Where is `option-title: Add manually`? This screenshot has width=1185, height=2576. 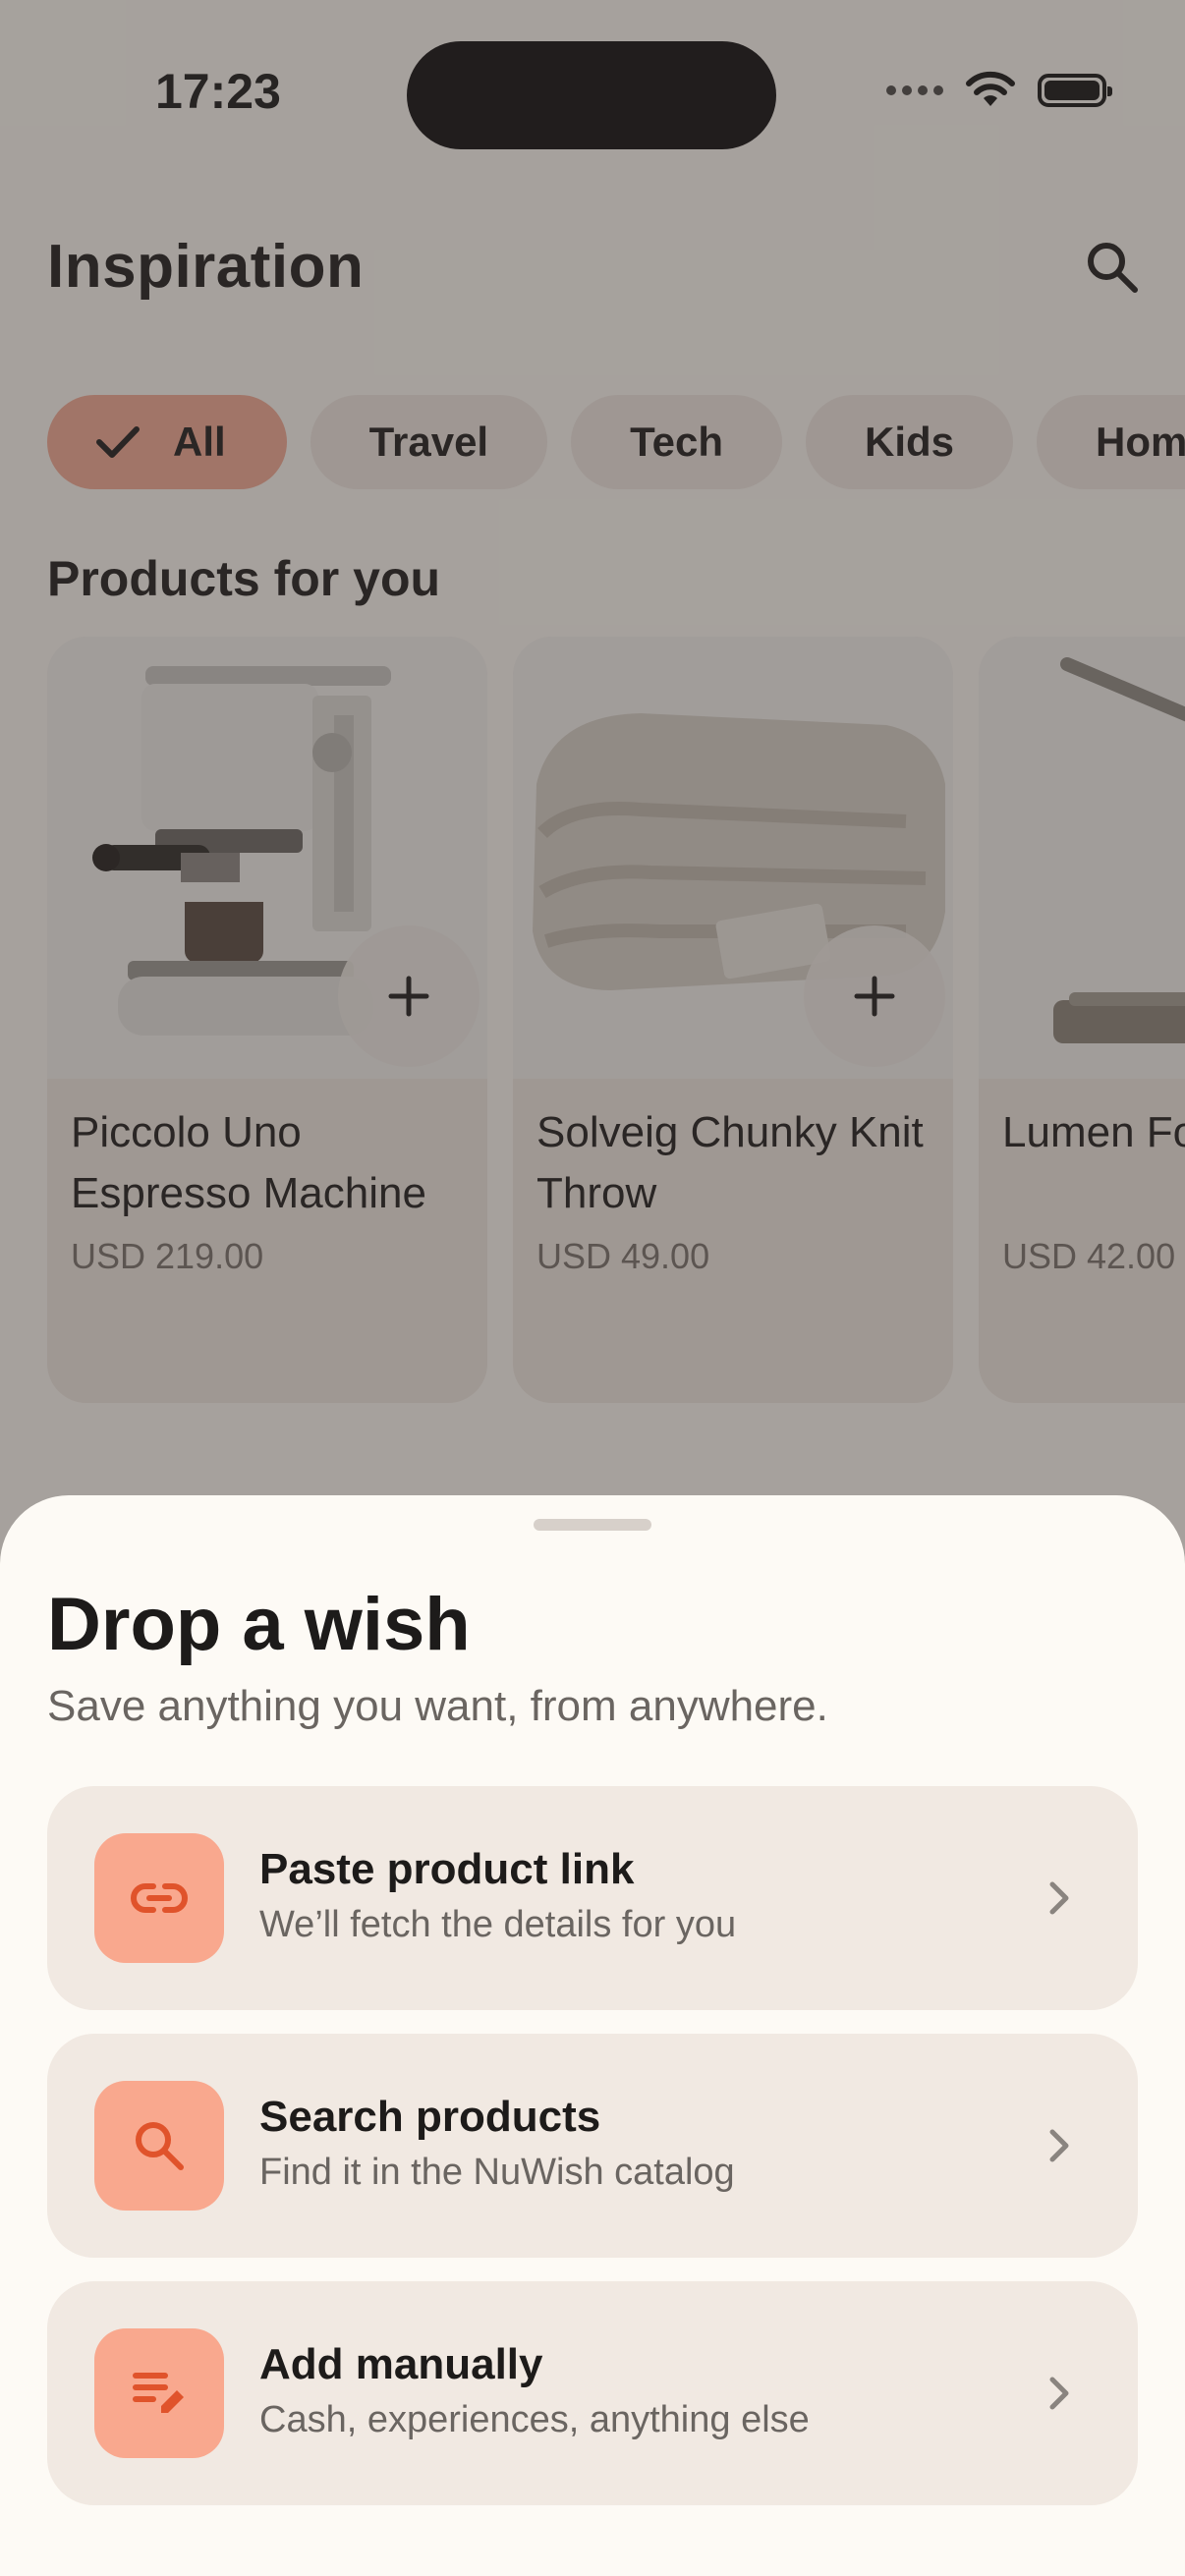
option-title: Add manually is located at coordinates (401, 2364).